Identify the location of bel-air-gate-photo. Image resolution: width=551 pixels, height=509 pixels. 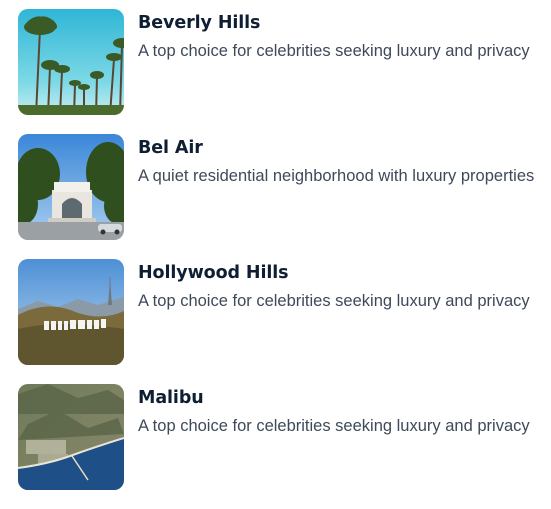
(71, 187).